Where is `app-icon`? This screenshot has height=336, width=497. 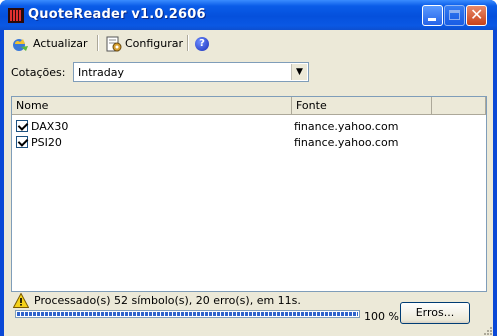
app-icon is located at coordinates (16, 15).